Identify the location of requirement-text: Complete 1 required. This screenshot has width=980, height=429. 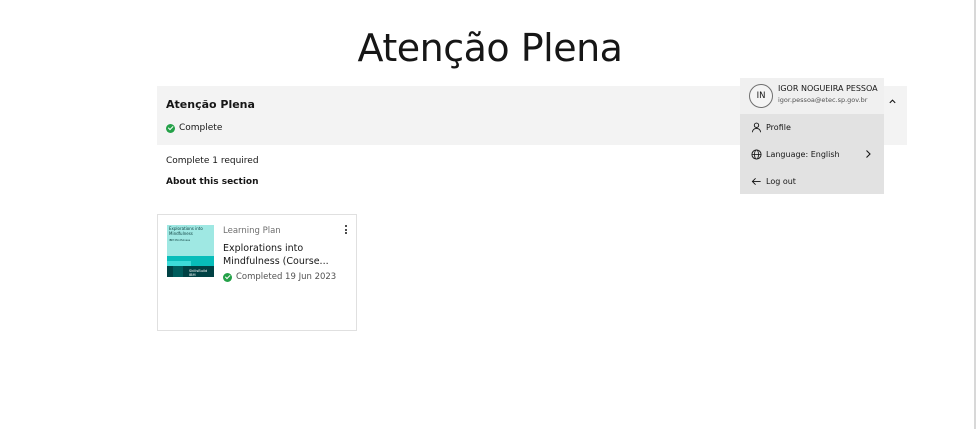
(212, 161).